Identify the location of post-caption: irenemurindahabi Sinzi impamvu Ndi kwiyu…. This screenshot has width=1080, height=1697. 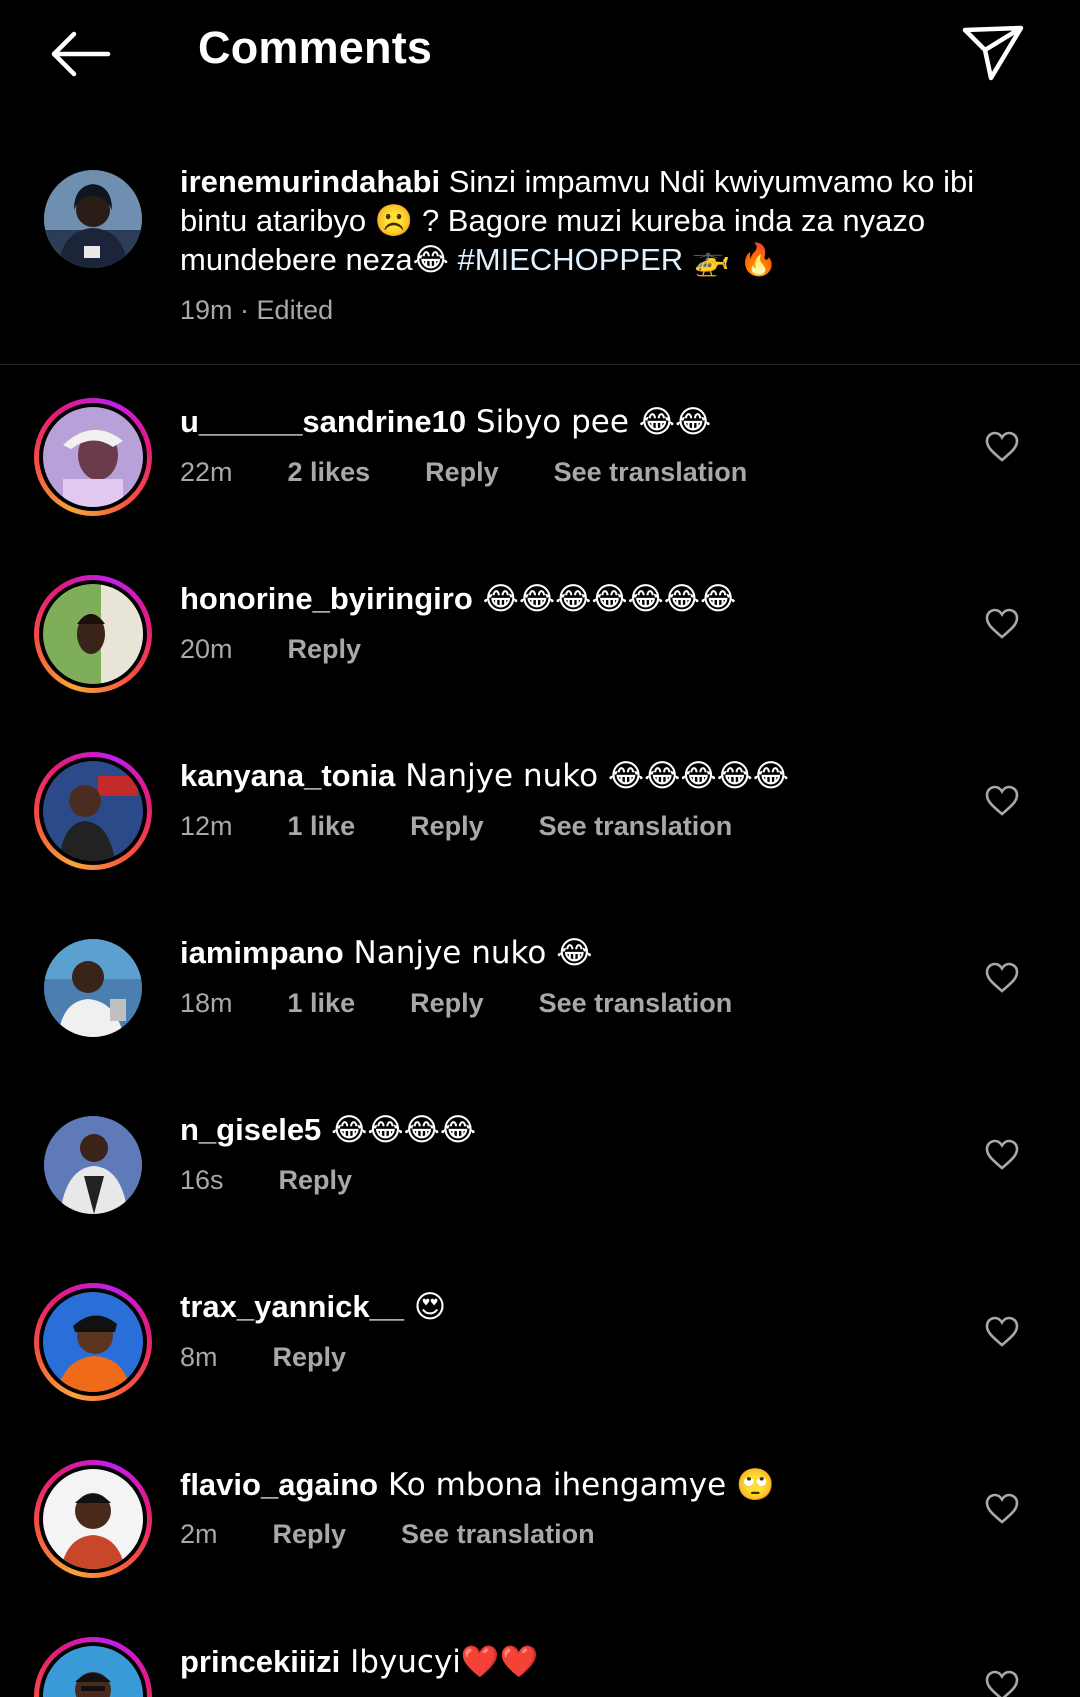
(540, 262).